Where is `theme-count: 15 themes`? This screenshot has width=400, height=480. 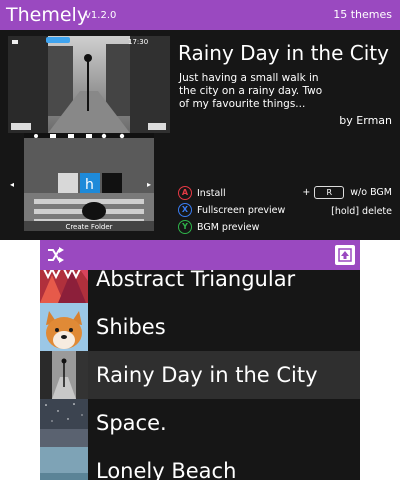
theme-count: 15 themes is located at coordinates (362, 14).